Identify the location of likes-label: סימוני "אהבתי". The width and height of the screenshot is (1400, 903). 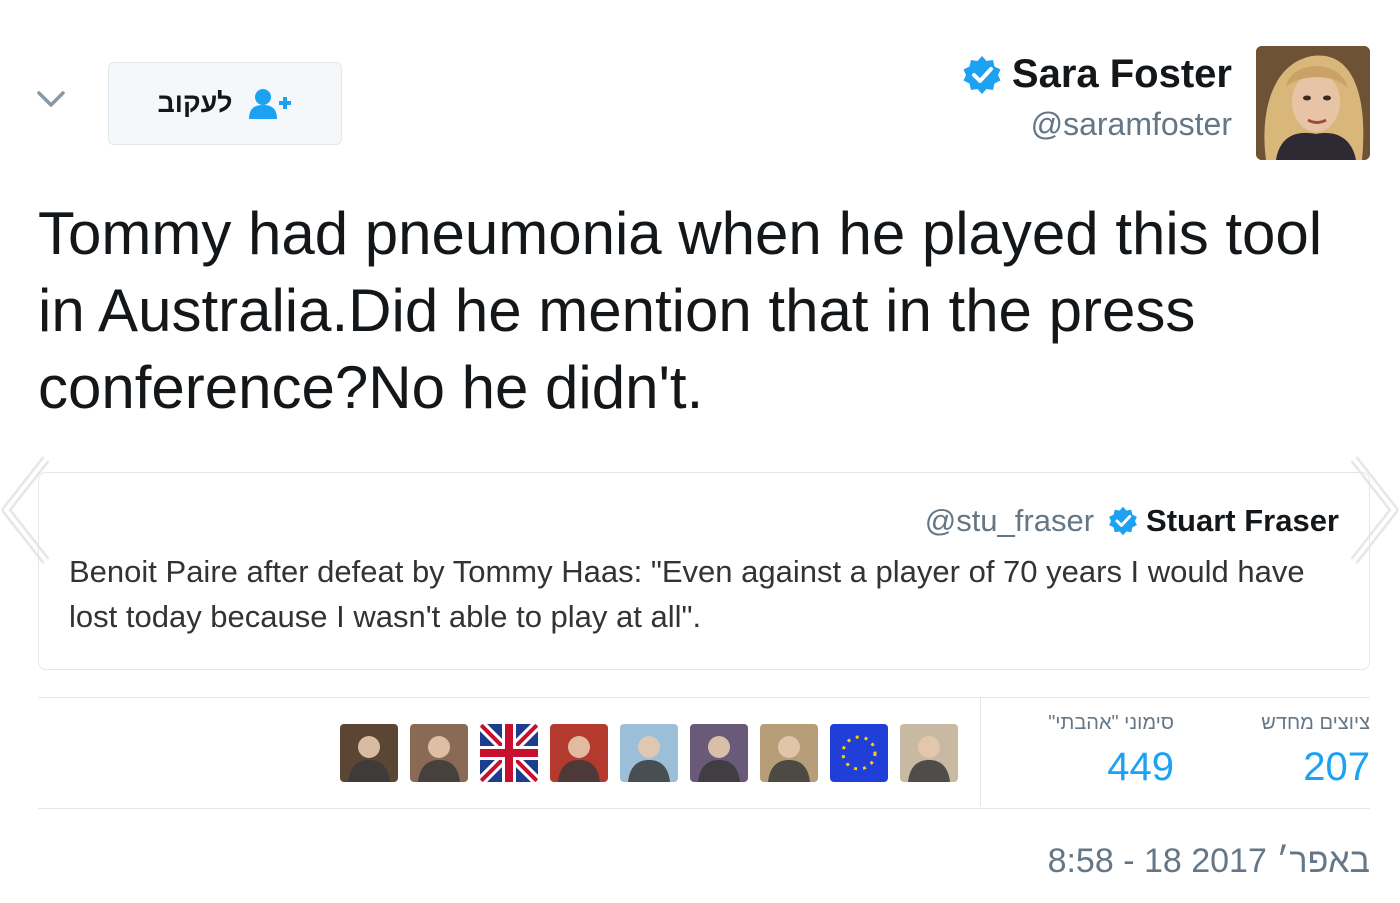
(1111, 723).